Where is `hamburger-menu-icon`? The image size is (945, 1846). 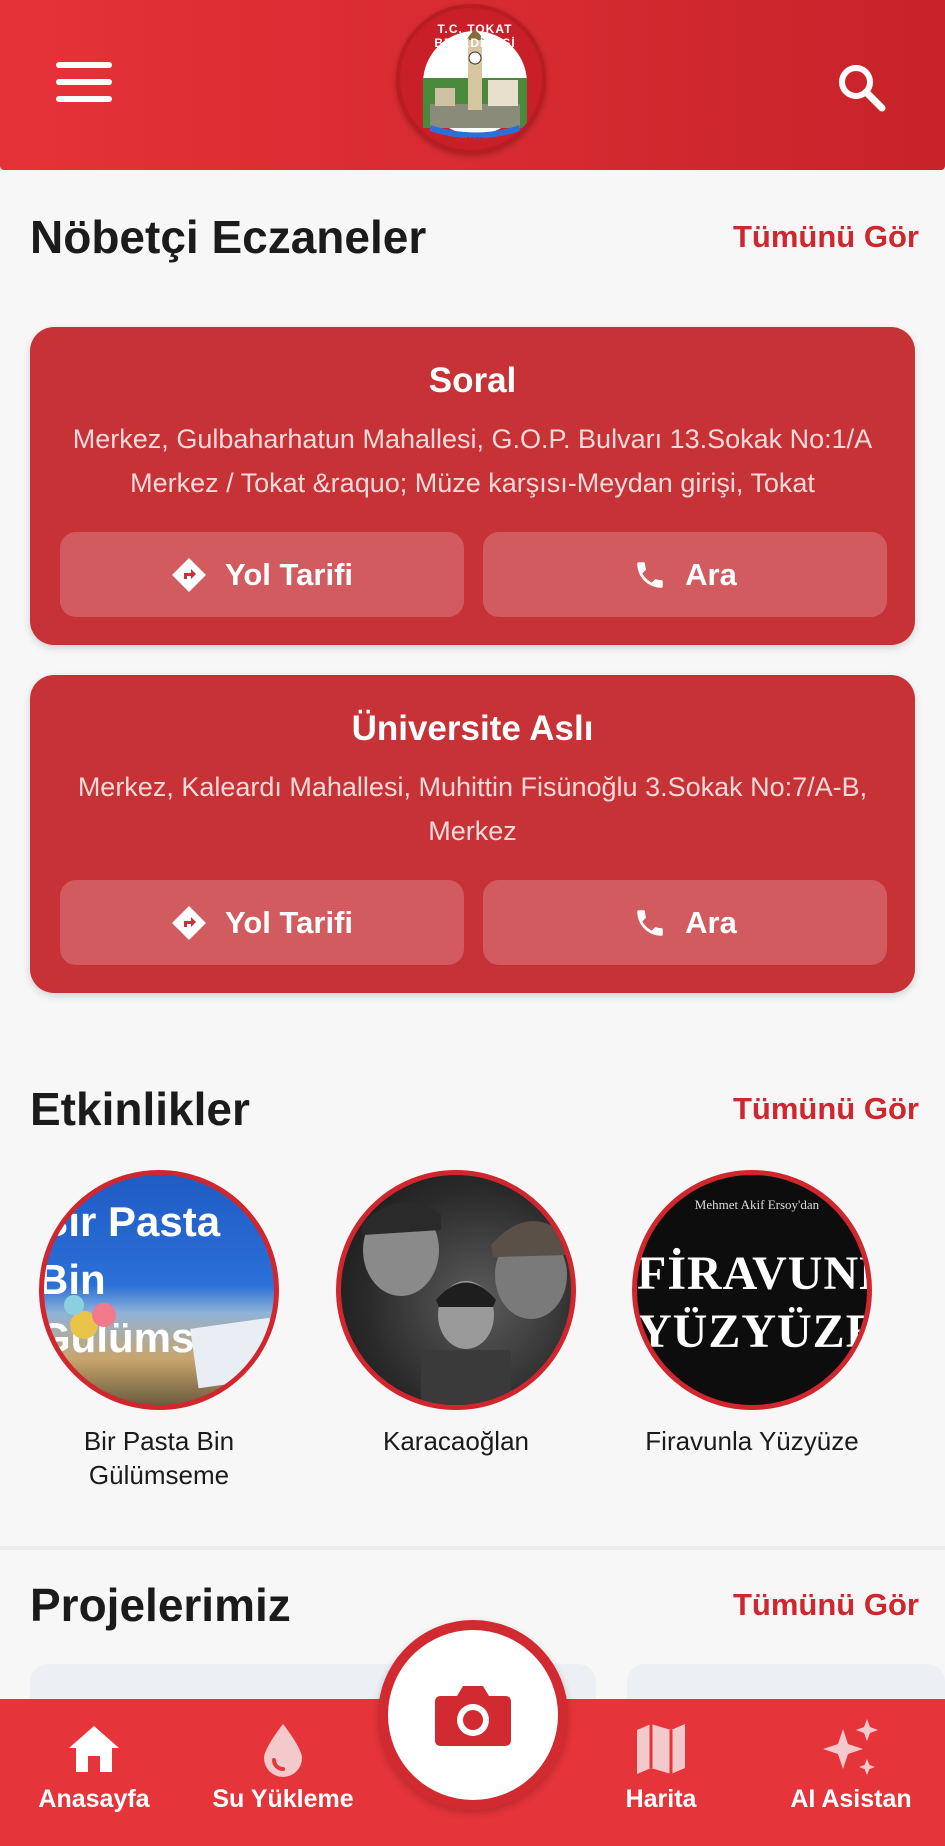
hamburger-menu-icon is located at coordinates (84, 83).